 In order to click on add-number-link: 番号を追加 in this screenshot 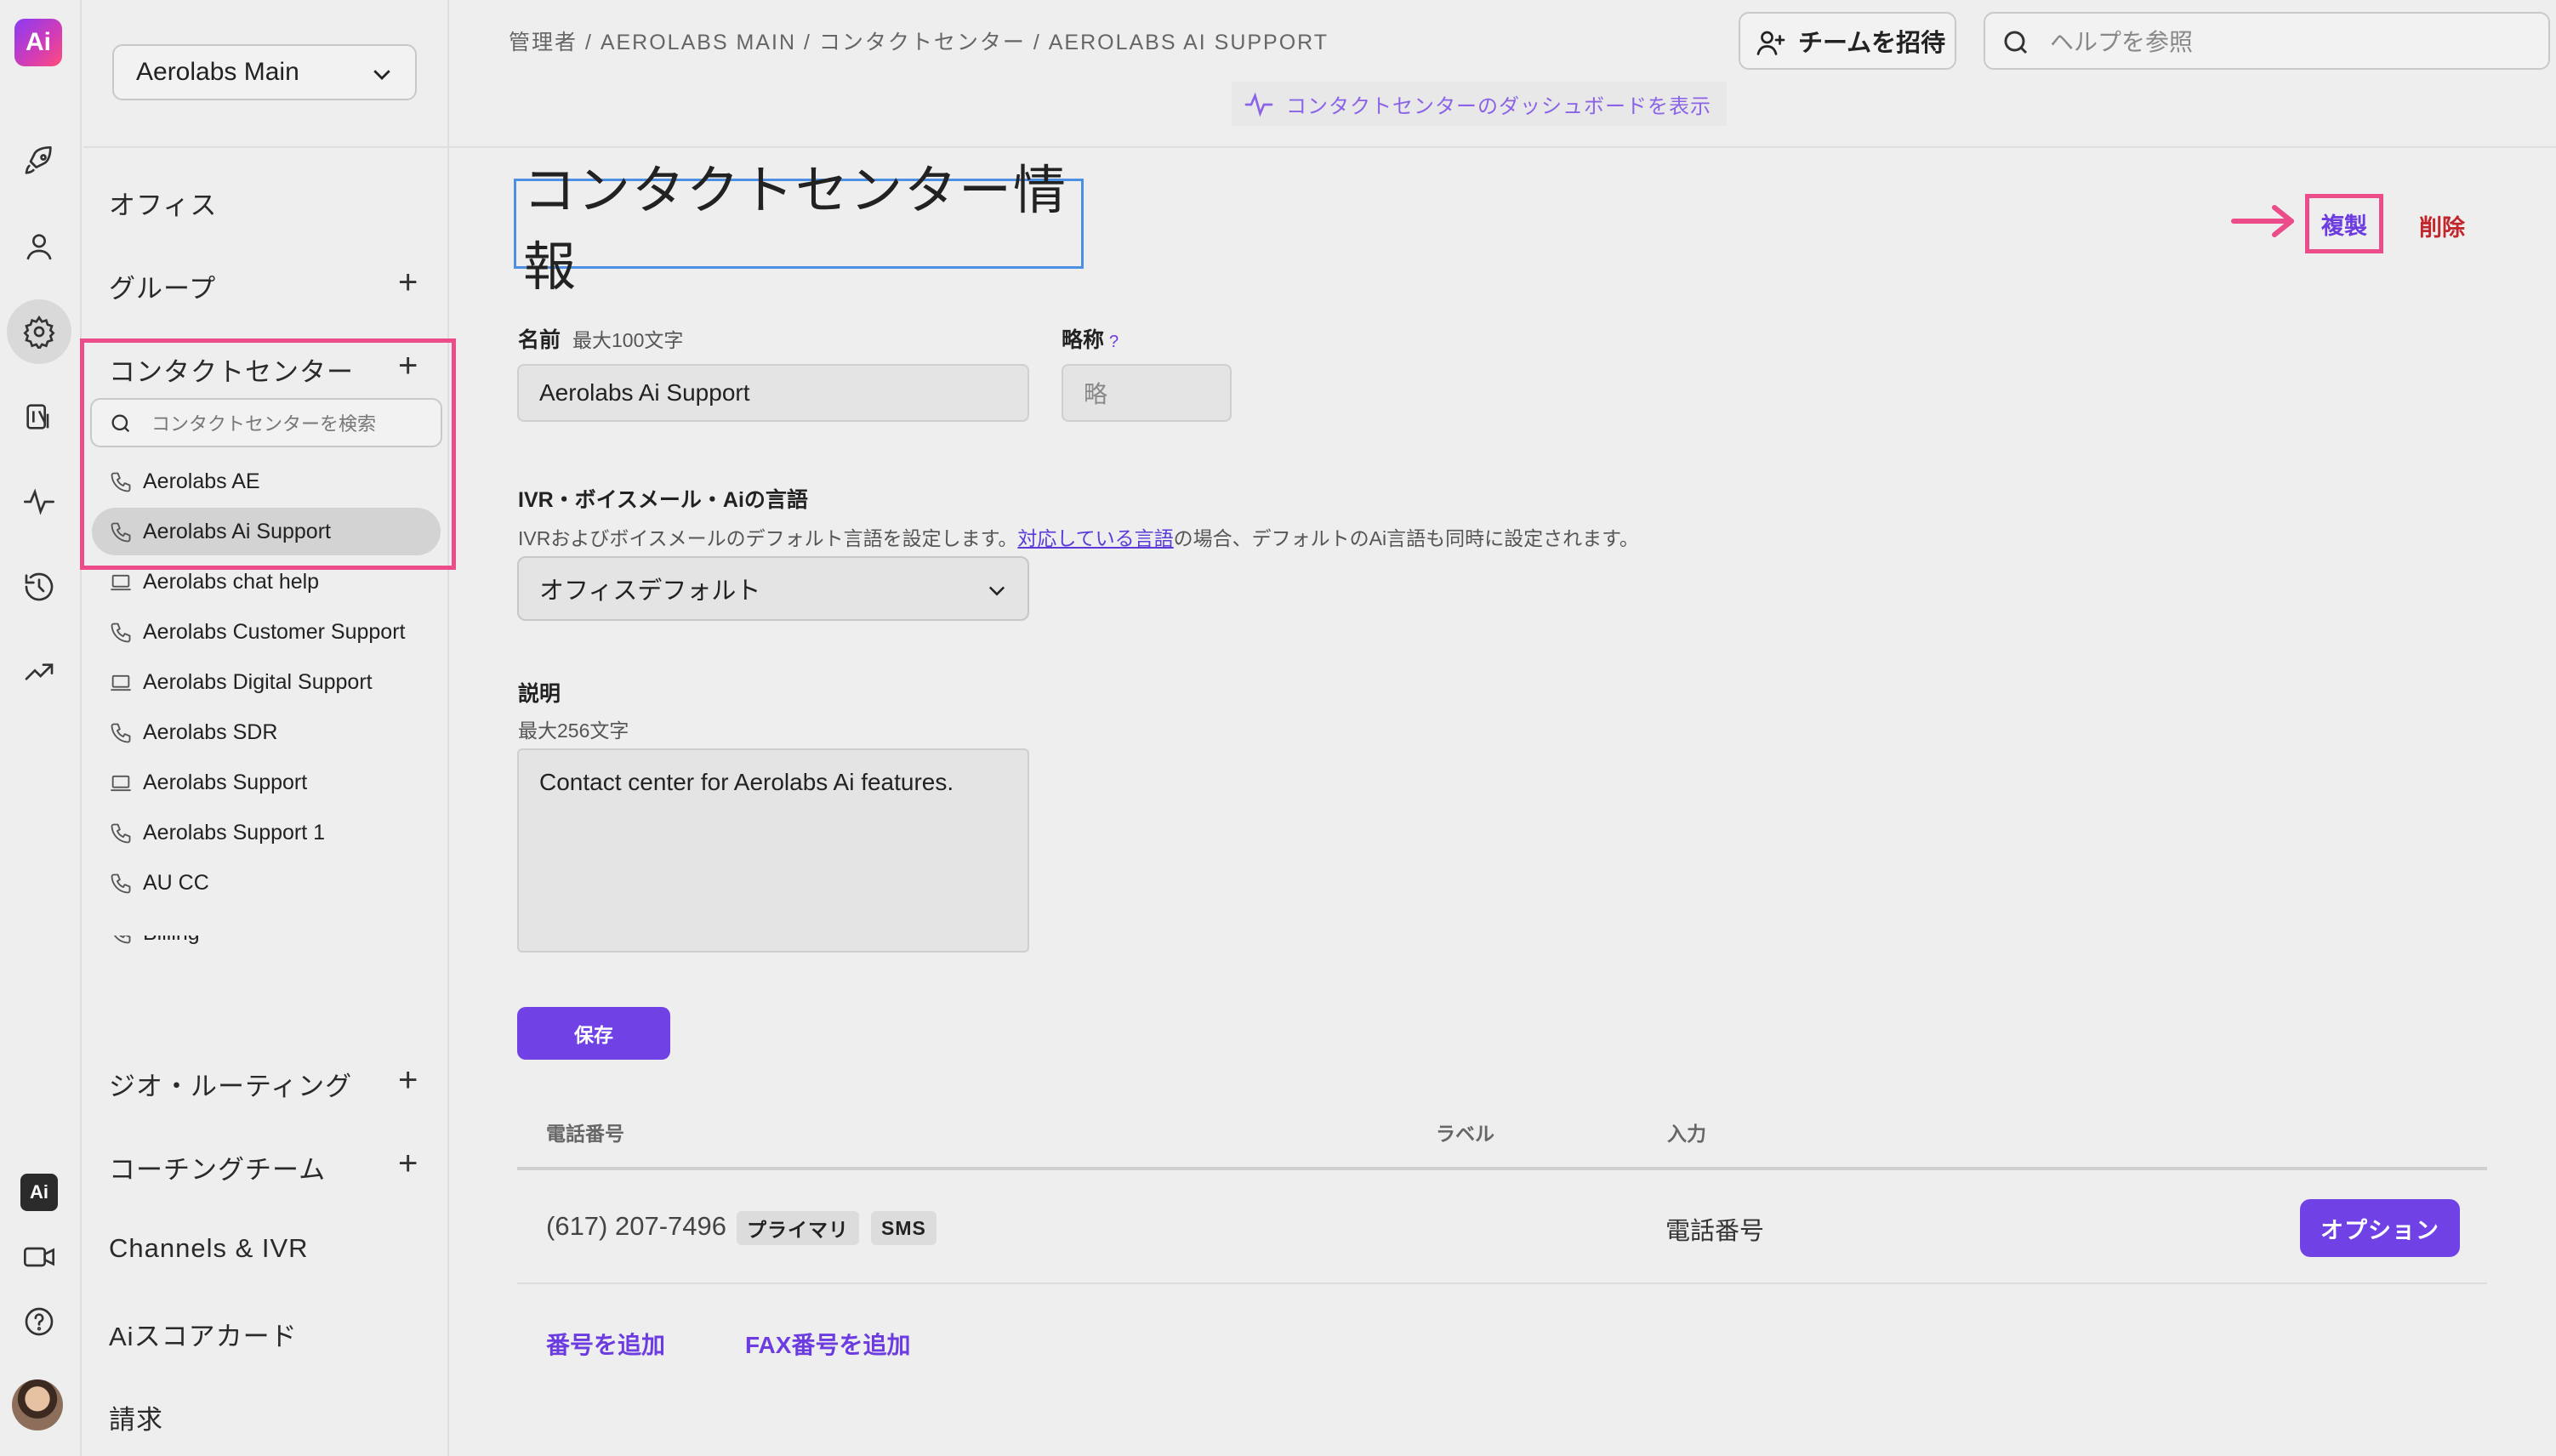, I will do `click(605, 1344)`.